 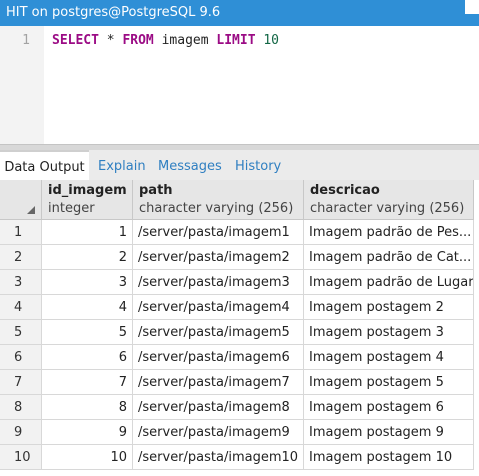 I want to click on row-number-cell: 9, so click(x=21, y=432).